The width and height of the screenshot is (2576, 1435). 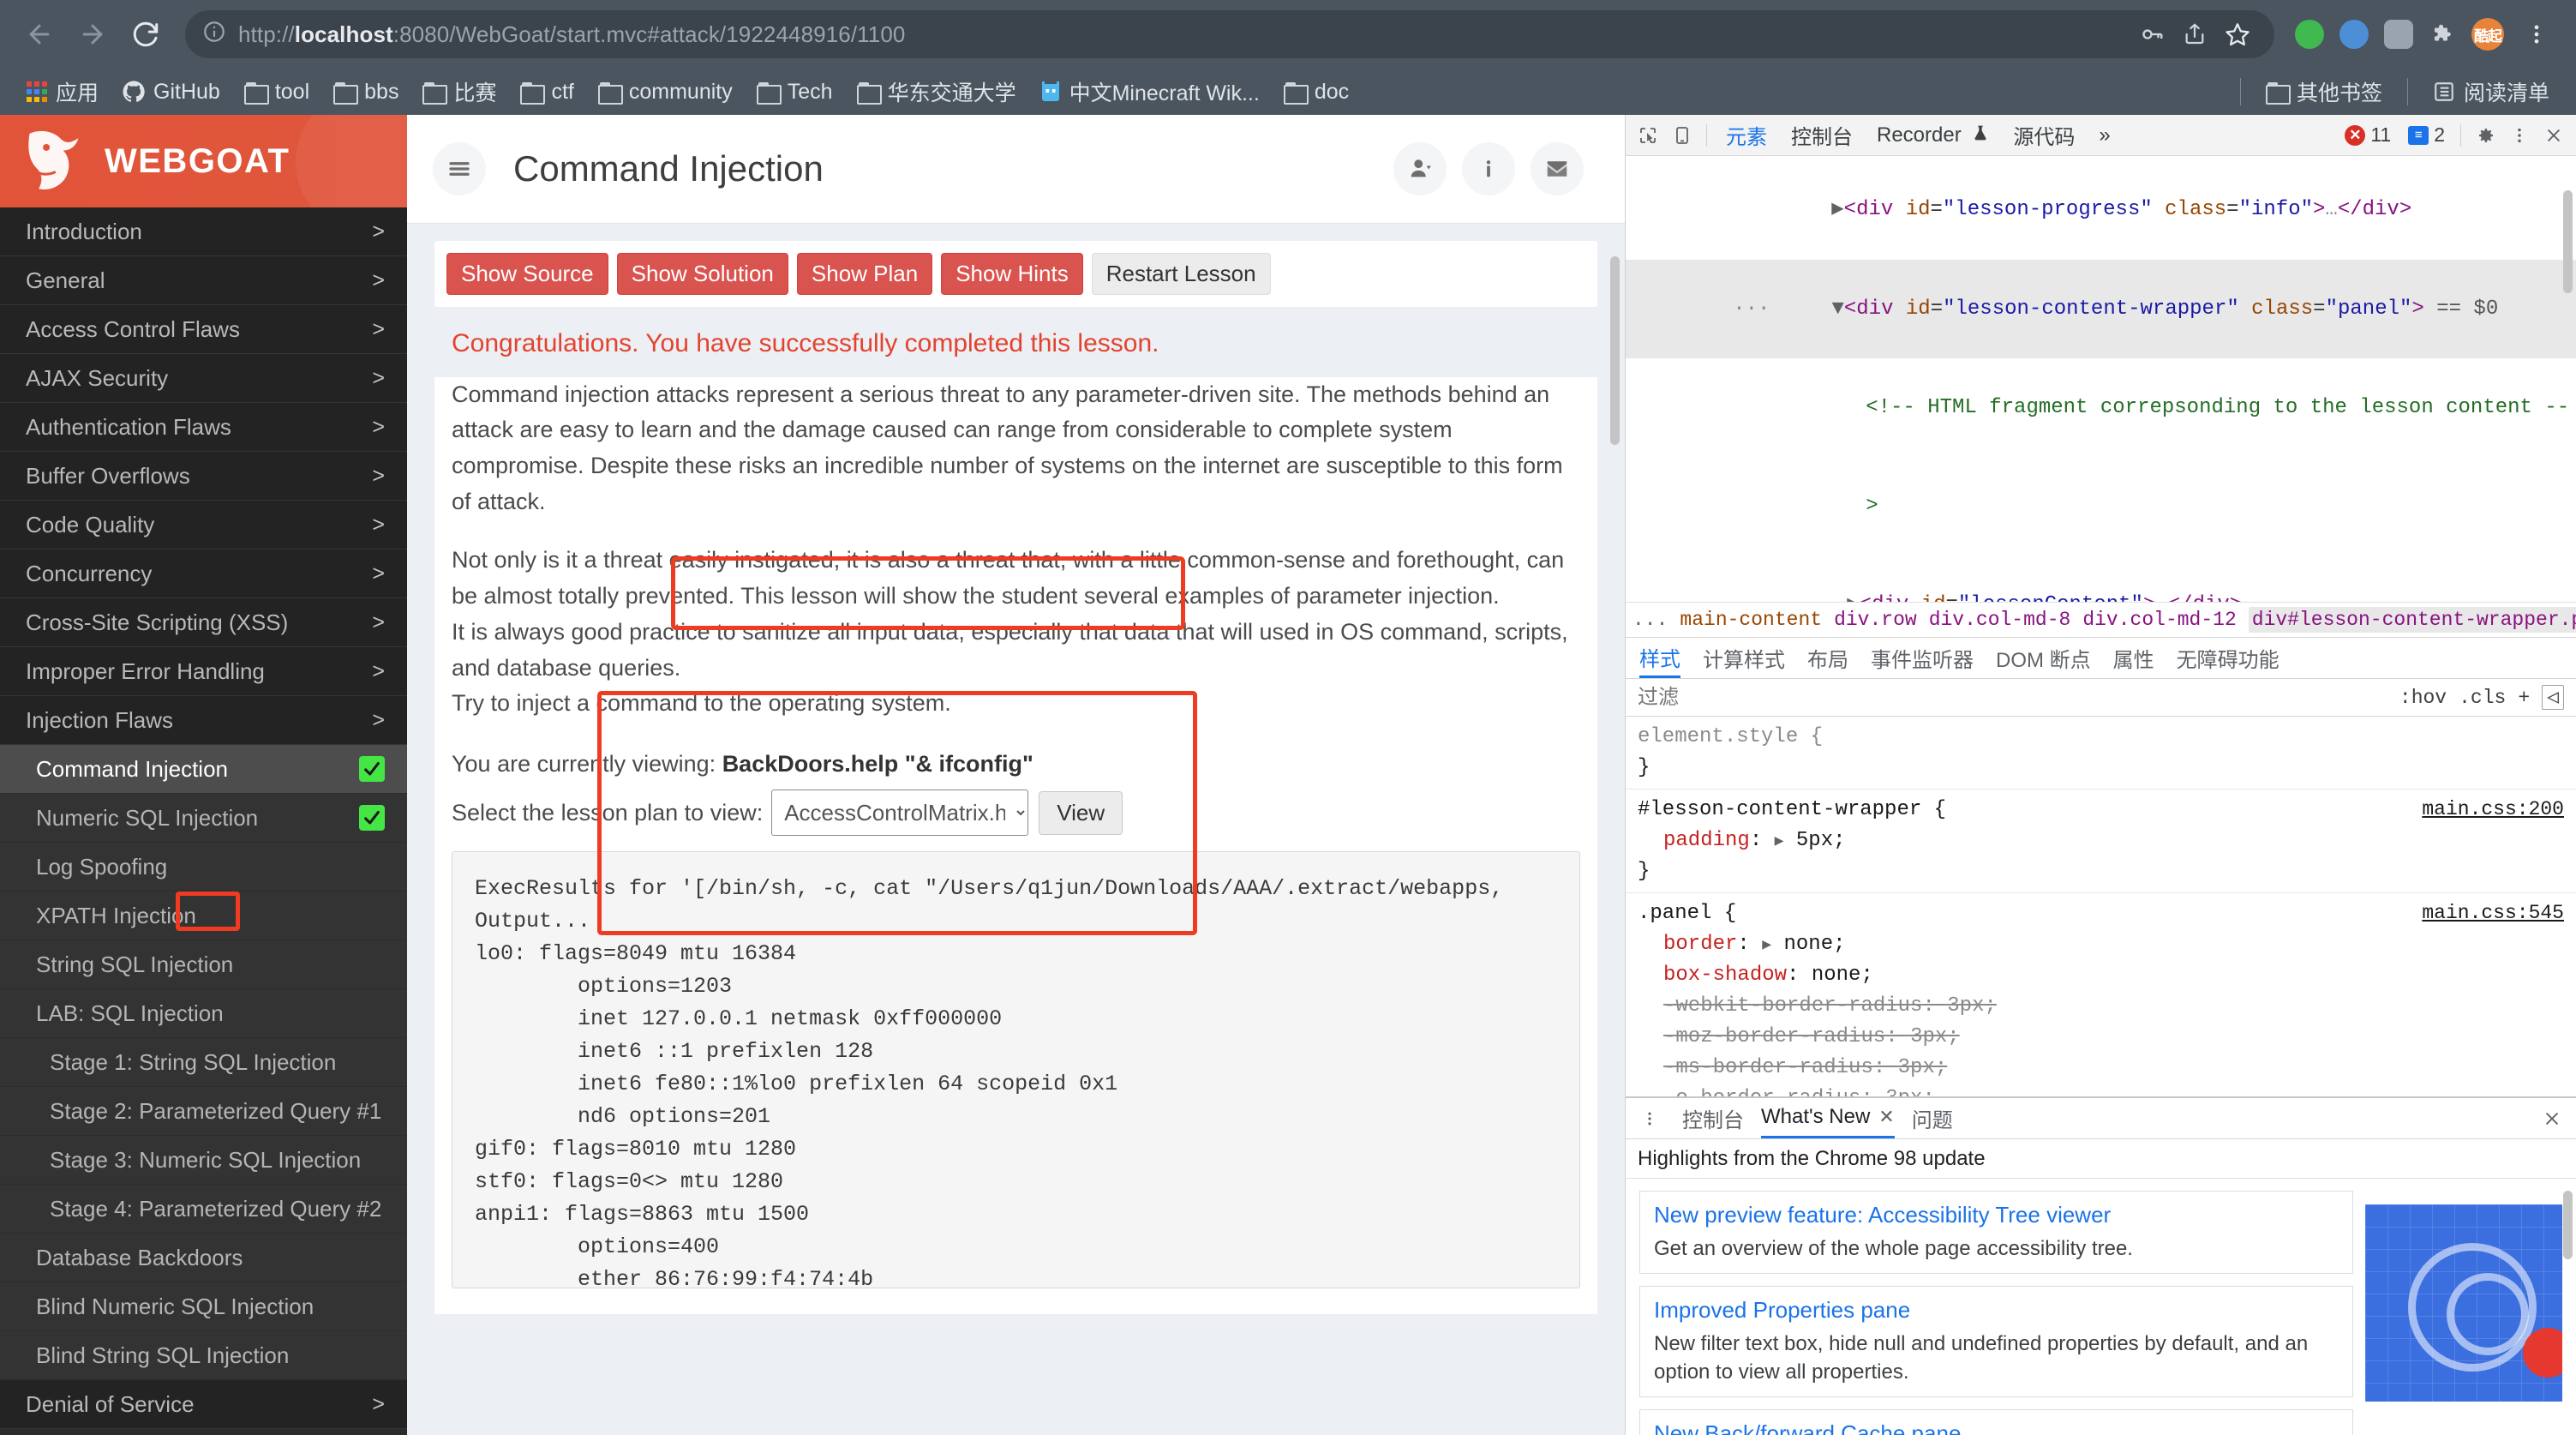 I want to click on sidebar-item-improper-error-handling: Improper Error Handling >, so click(x=203, y=672).